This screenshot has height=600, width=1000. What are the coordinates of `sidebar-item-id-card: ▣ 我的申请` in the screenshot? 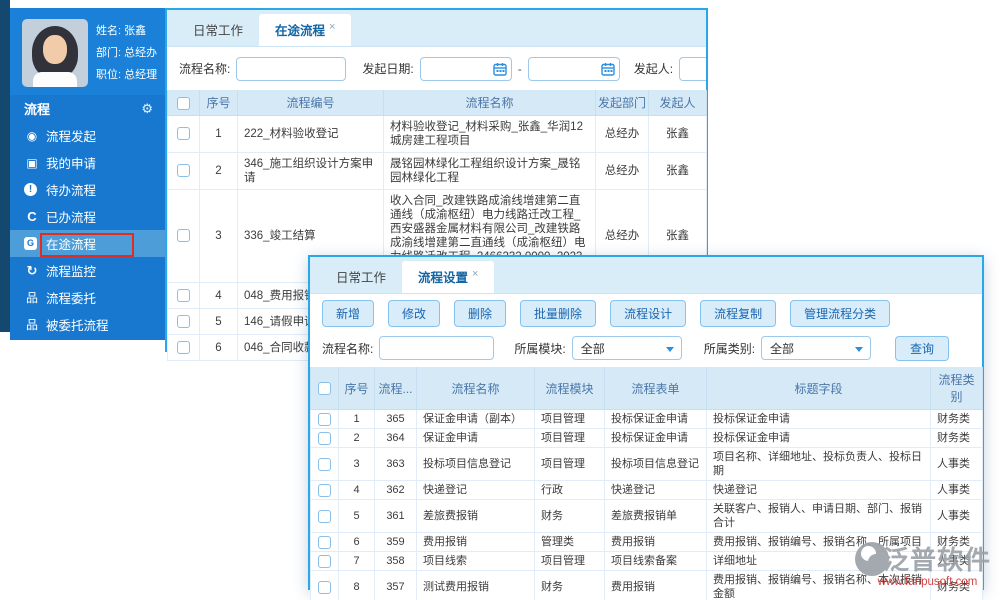 It's located at (87, 162).